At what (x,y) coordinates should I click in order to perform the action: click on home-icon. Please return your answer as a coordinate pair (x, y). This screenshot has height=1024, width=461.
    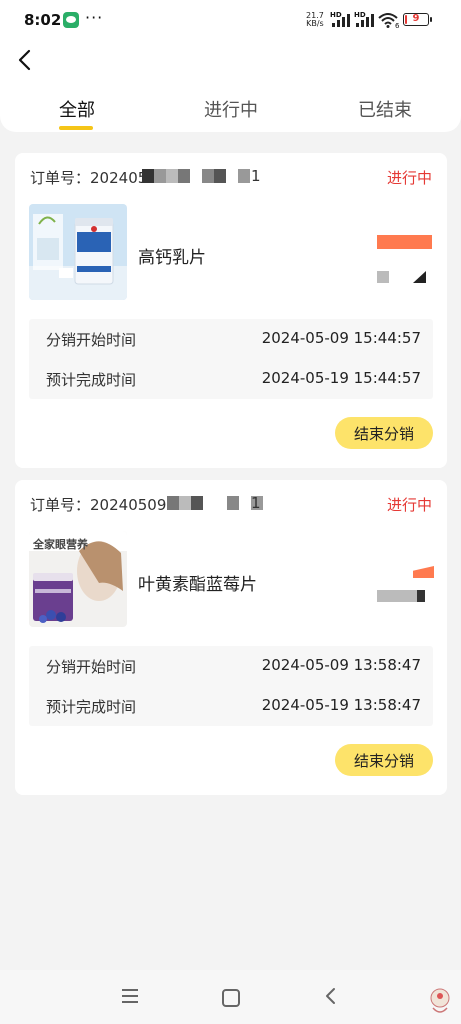
    Looking at the image, I should click on (231, 998).